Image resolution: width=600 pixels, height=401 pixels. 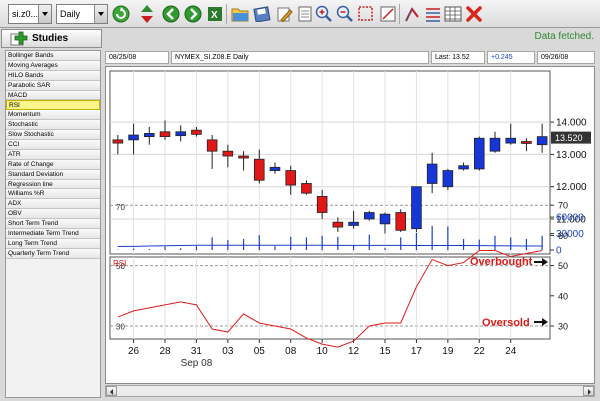 What do you see at coordinates (300, 57) in the screenshot?
I see `chart-title-field: NYMEX_SI.Z08.E Daily` at bounding box center [300, 57].